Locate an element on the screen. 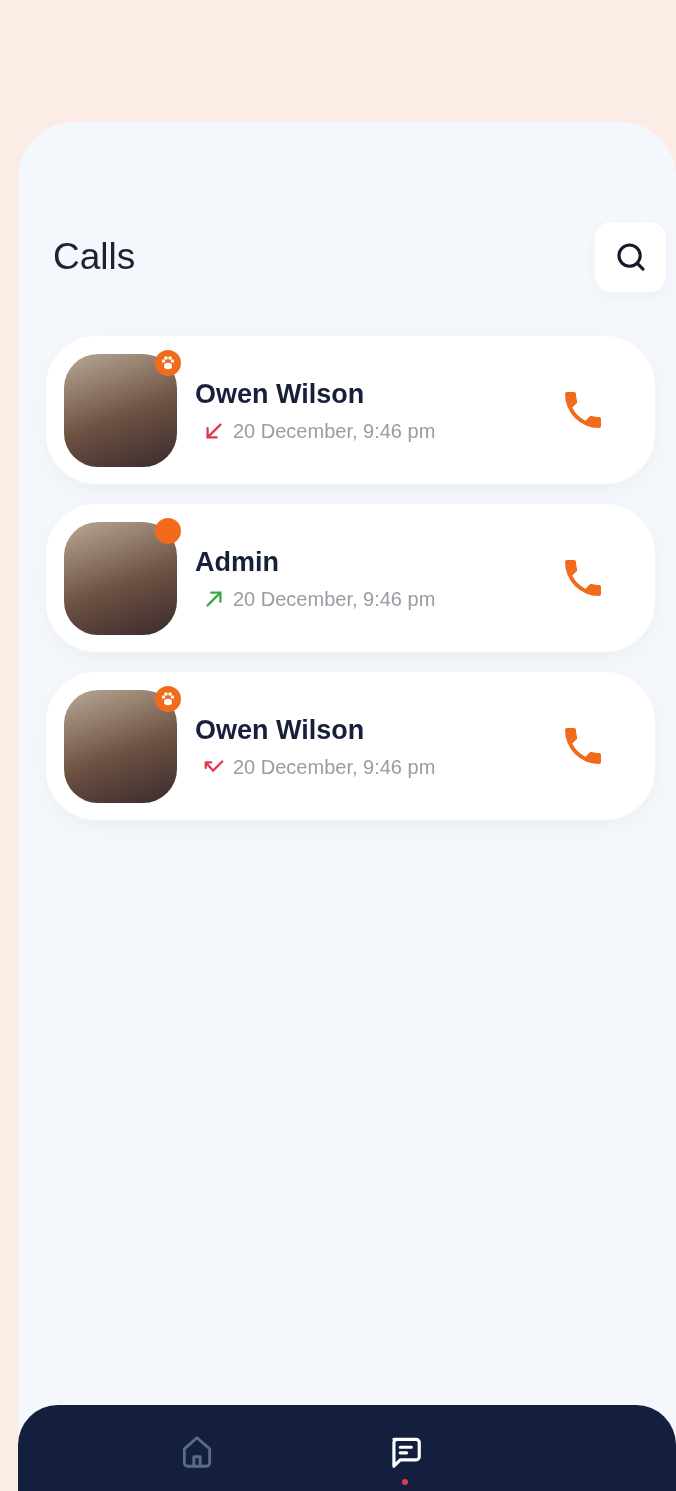 The height and width of the screenshot is (1491, 676). search-button is located at coordinates (630, 257).